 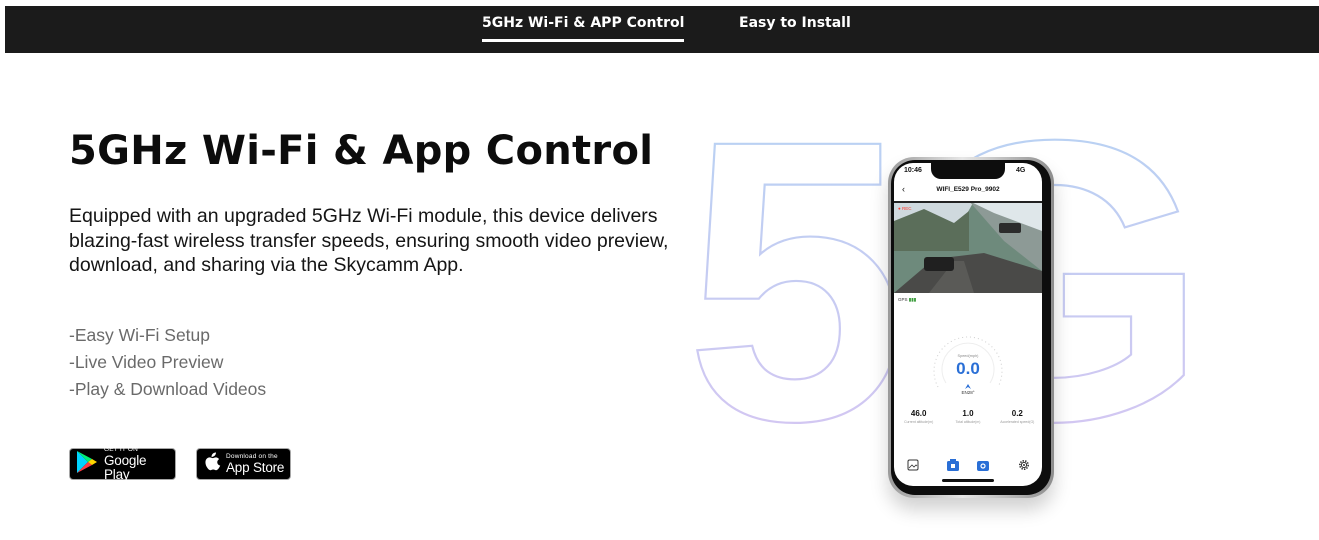 What do you see at coordinates (968, 368) in the screenshot?
I see `speed-value: 0.0` at bounding box center [968, 368].